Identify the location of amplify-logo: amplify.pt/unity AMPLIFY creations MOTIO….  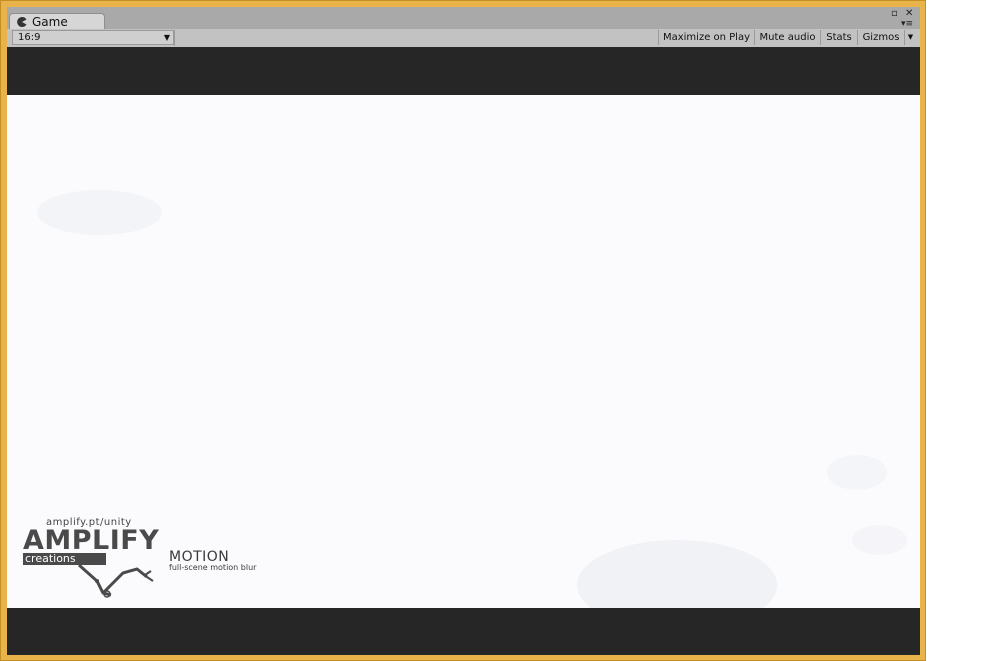
(153, 556).